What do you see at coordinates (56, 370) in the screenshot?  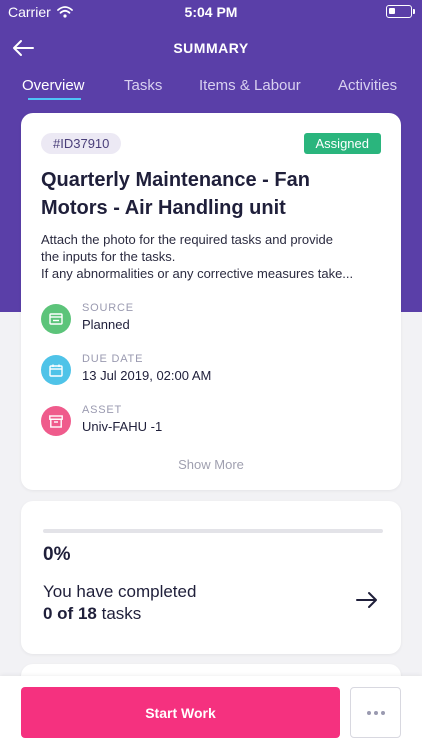 I see `calendar-icon` at bounding box center [56, 370].